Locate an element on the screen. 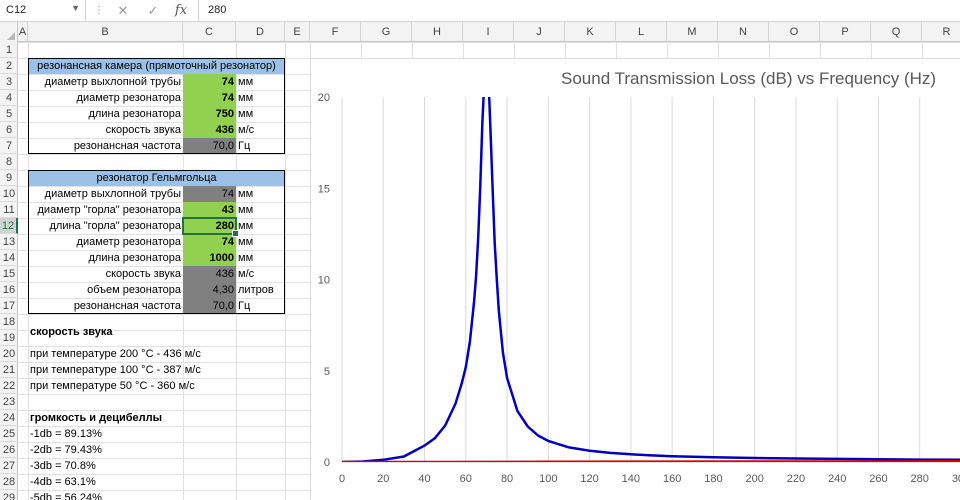 This screenshot has height=500, width=960. row-header-14: 14 is located at coordinates (9, 258).